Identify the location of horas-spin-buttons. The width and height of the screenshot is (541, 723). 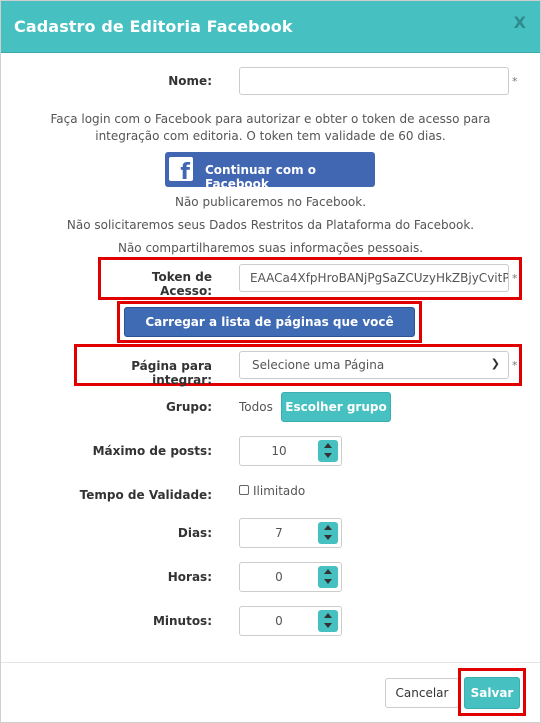
(328, 577).